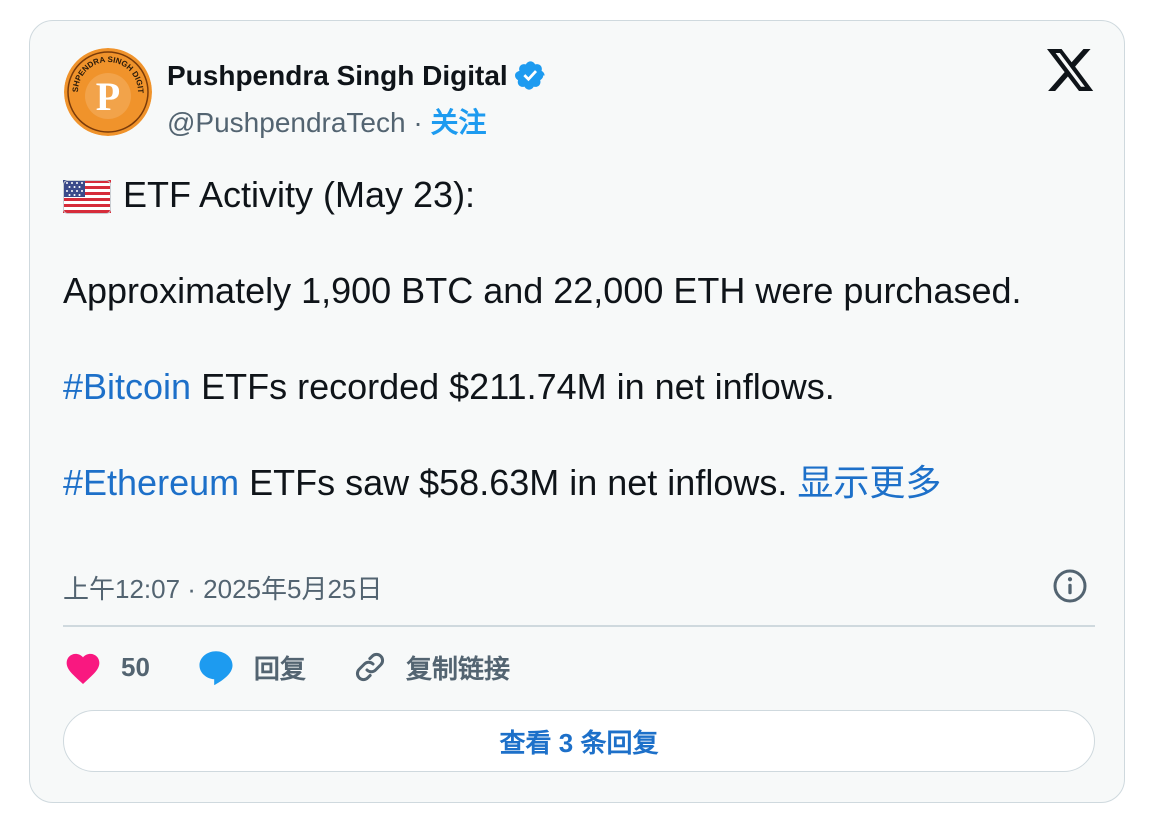 This screenshot has width=1154, height=828. I want to click on avatar-letter: P, so click(108, 96).